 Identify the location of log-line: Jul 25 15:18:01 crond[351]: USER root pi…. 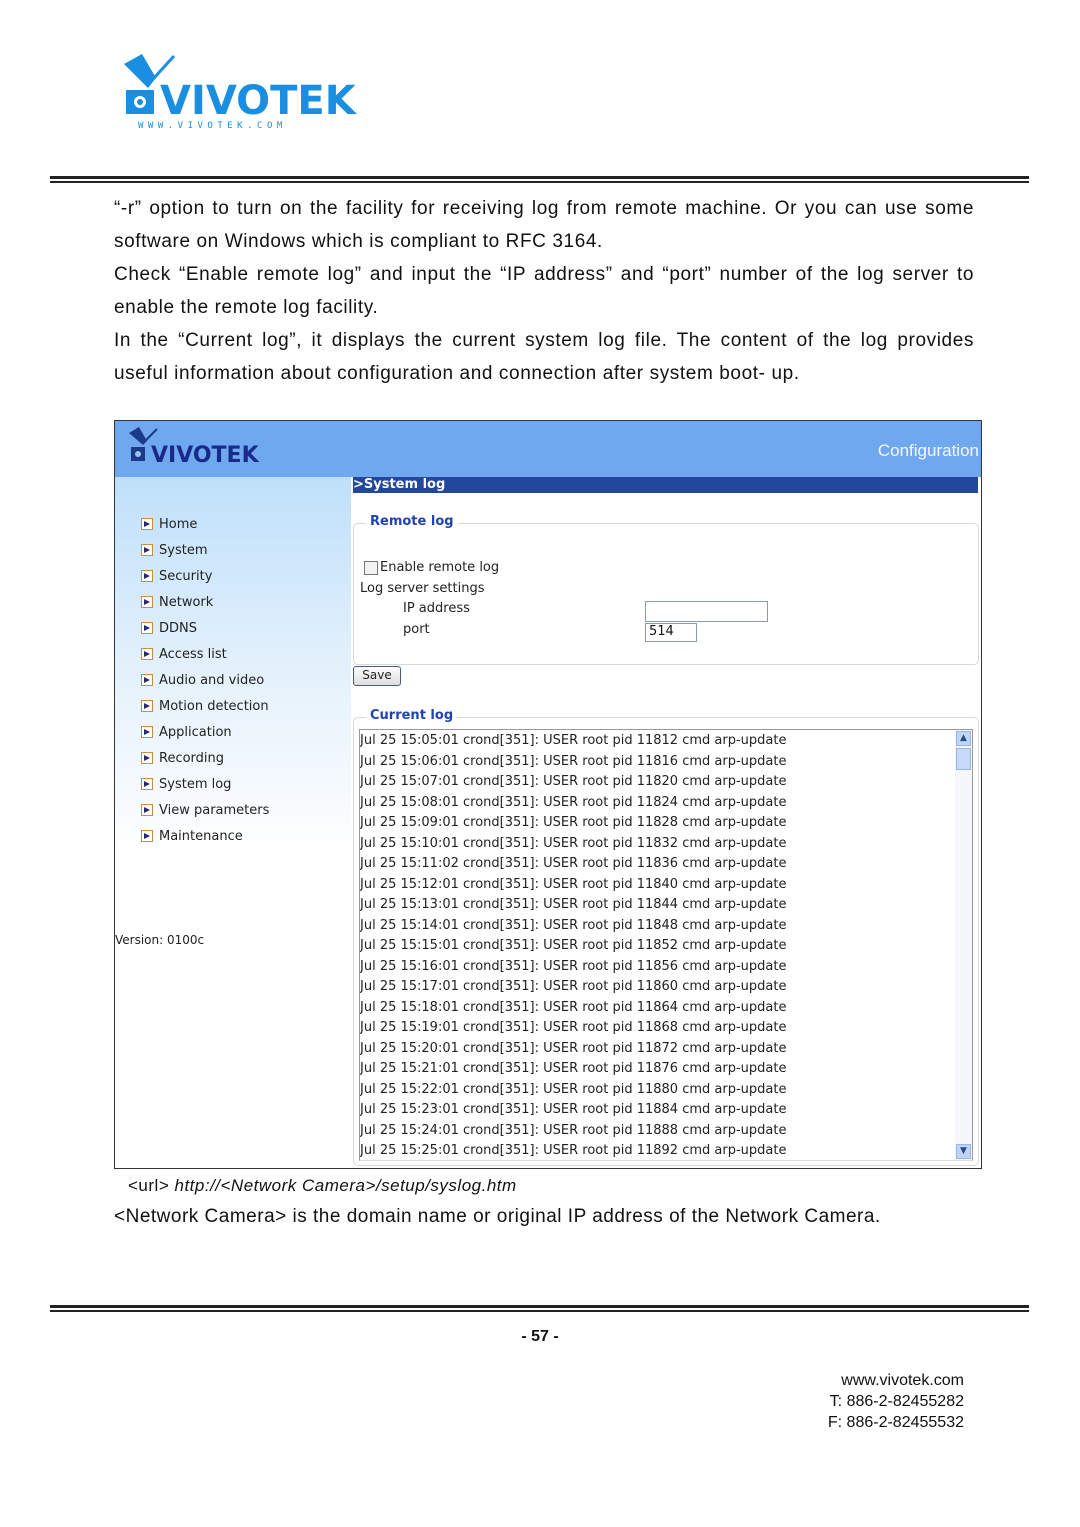
(573, 1007).